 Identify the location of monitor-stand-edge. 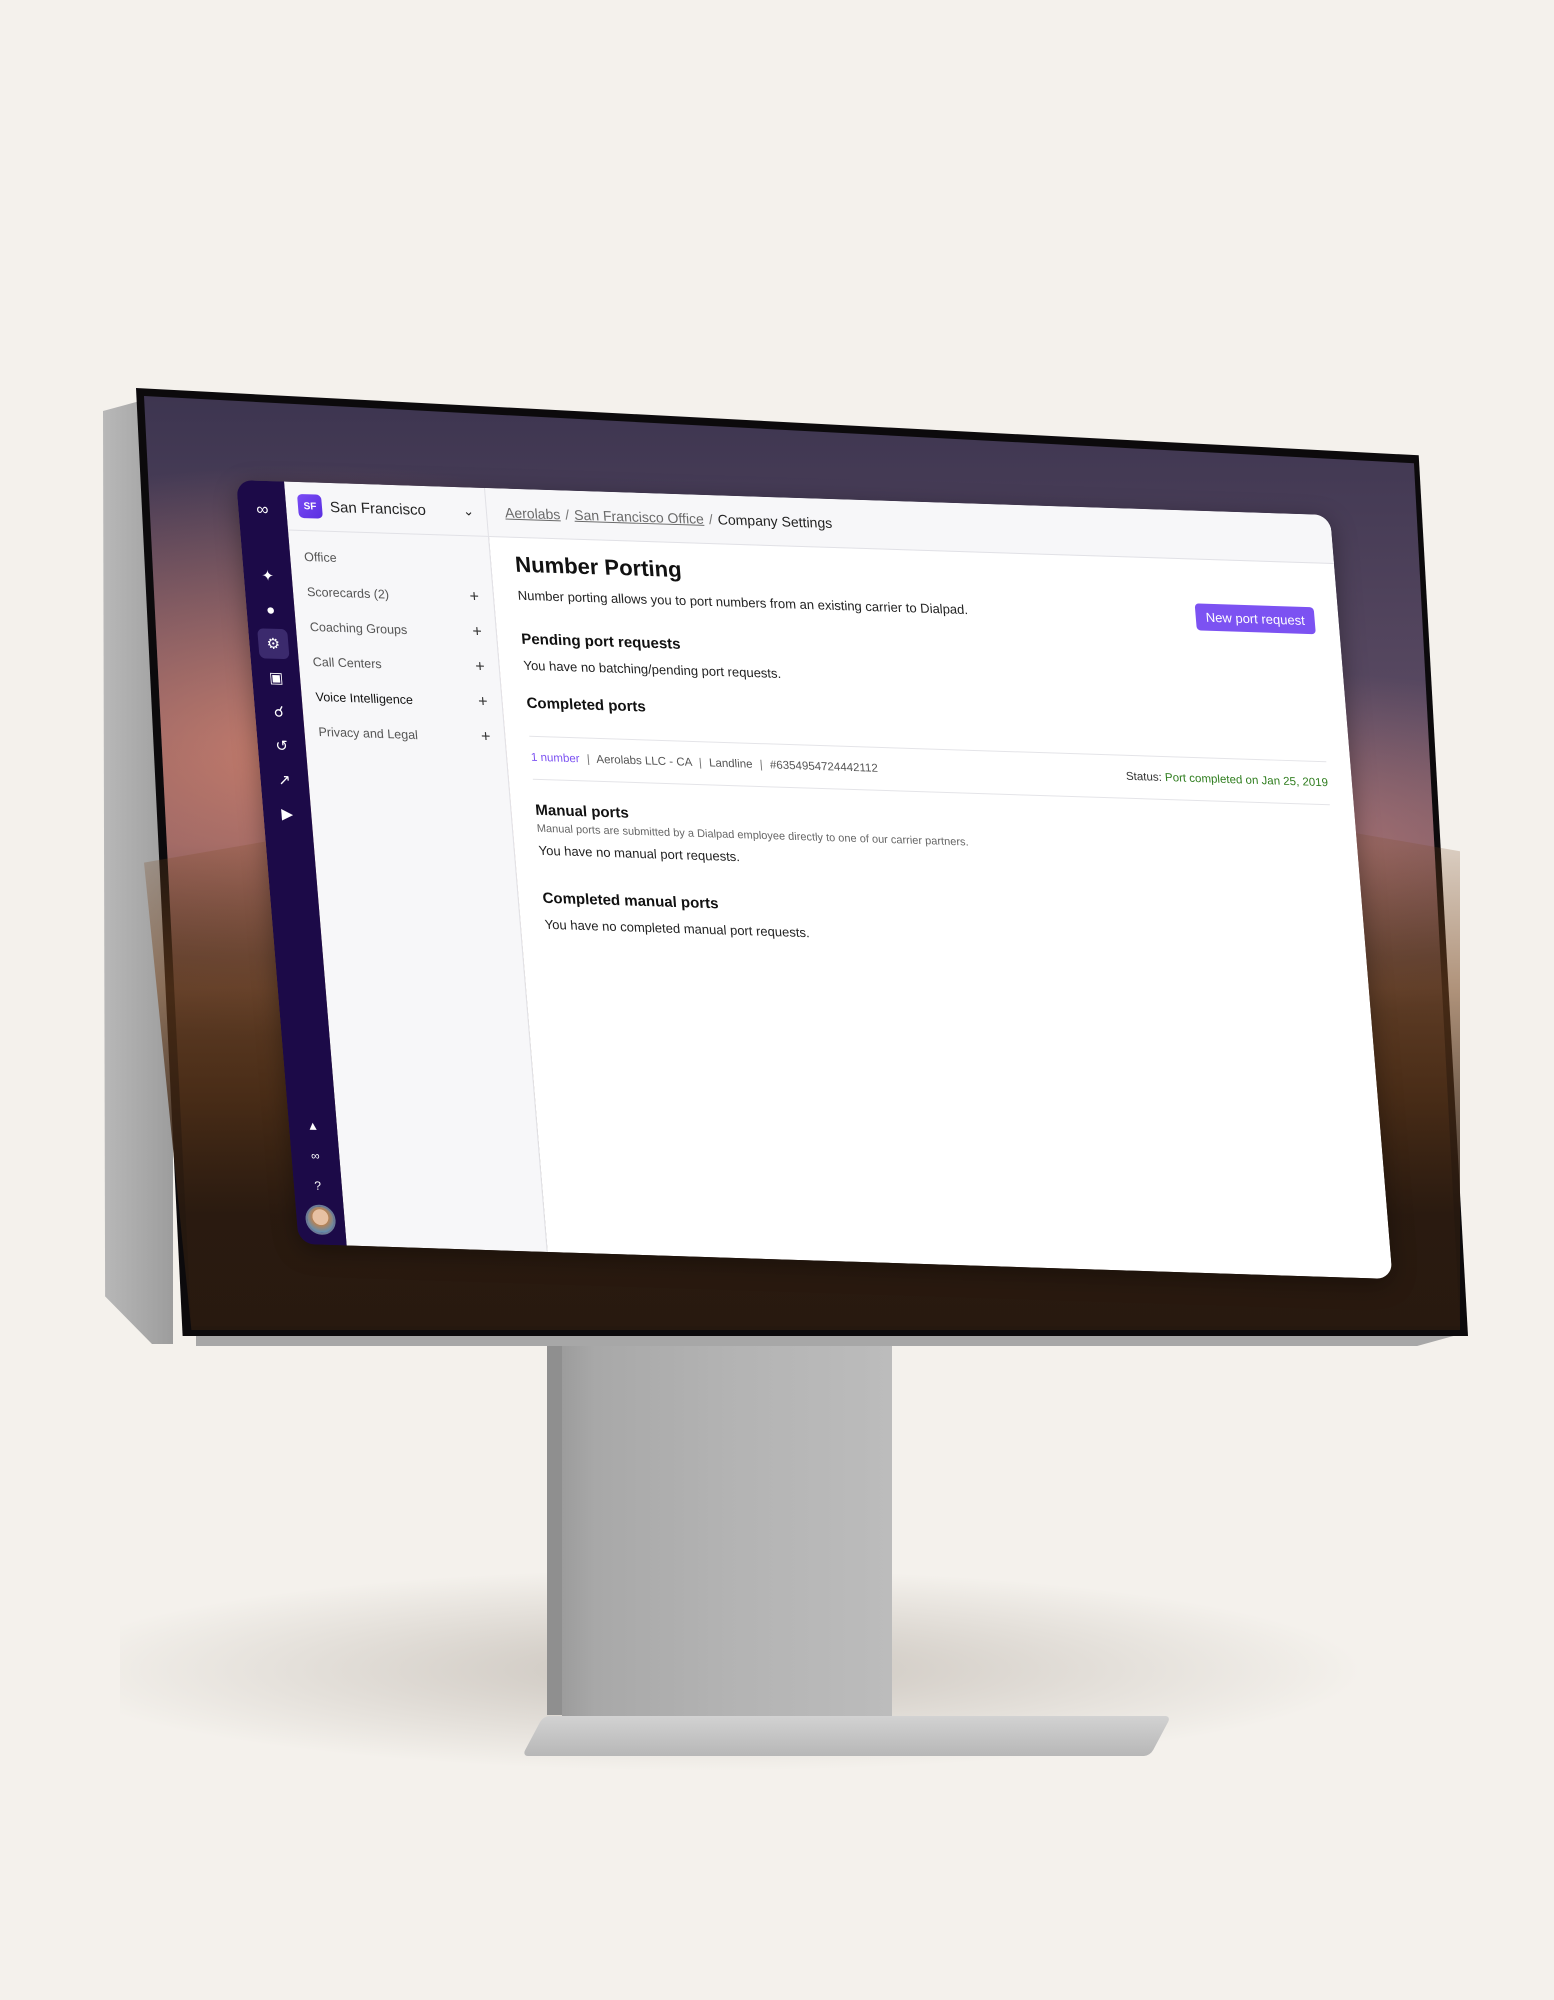
(555, 1527).